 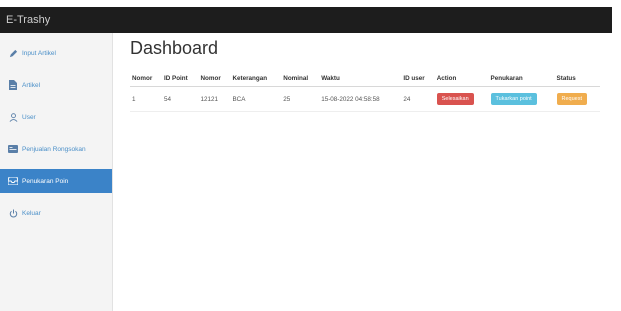 I want to click on sidebar-item-keluar: Keluar, so click(x=56, y=213).